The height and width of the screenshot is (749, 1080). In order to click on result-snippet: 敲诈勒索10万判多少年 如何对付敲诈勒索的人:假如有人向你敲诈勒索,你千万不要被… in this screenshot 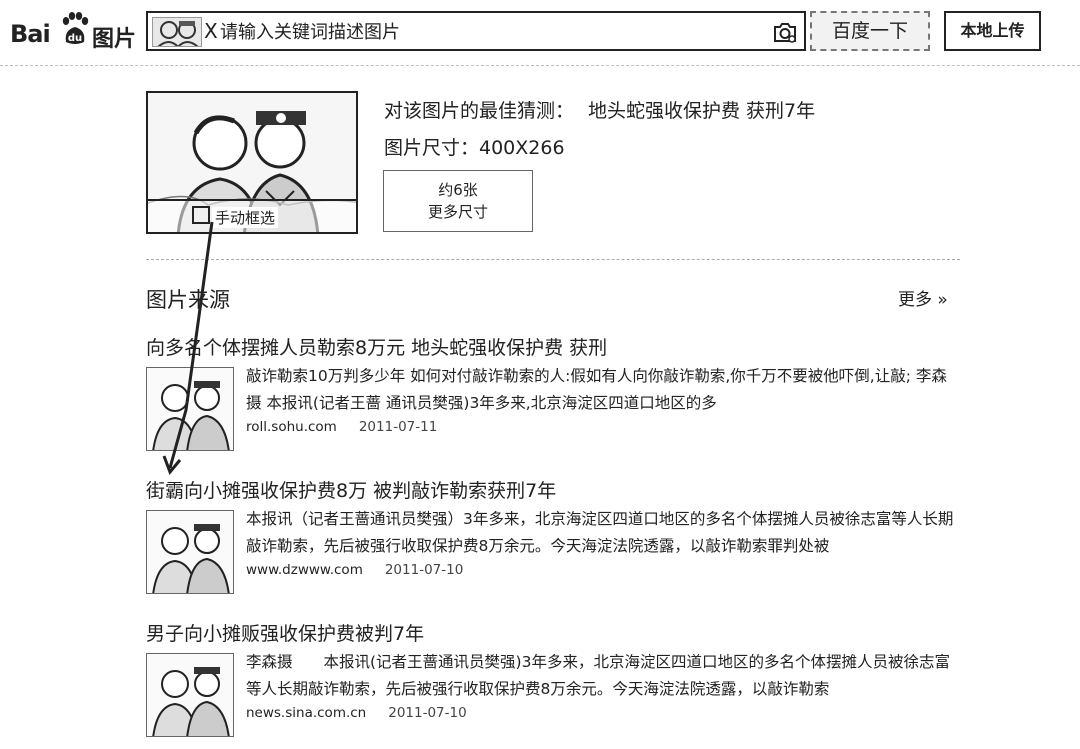, I will do `click(596, 389)`.